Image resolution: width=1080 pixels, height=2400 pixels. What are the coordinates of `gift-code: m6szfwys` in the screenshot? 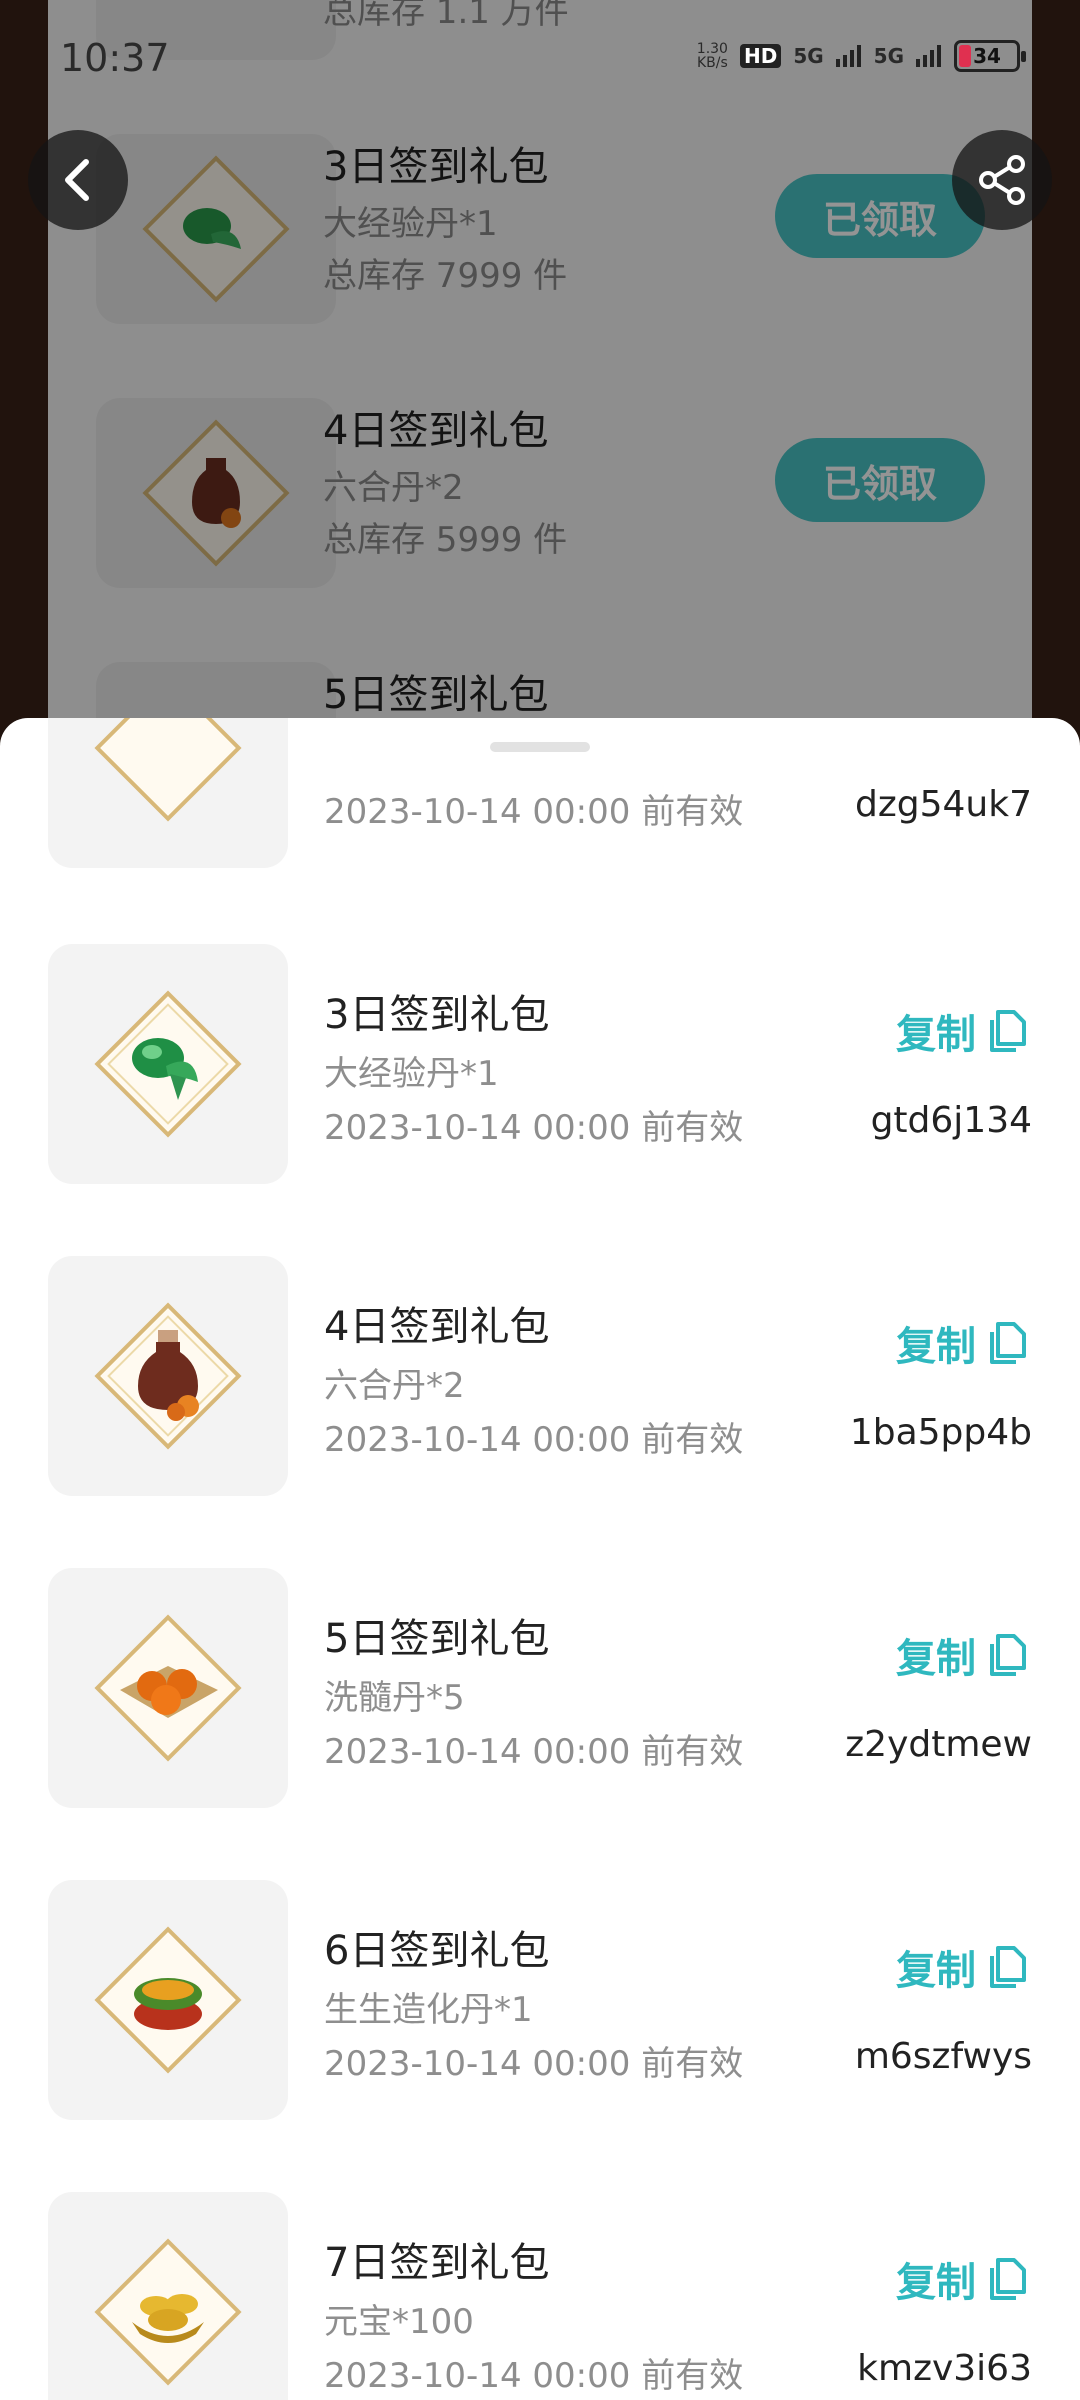 It's located at (943, 2056).